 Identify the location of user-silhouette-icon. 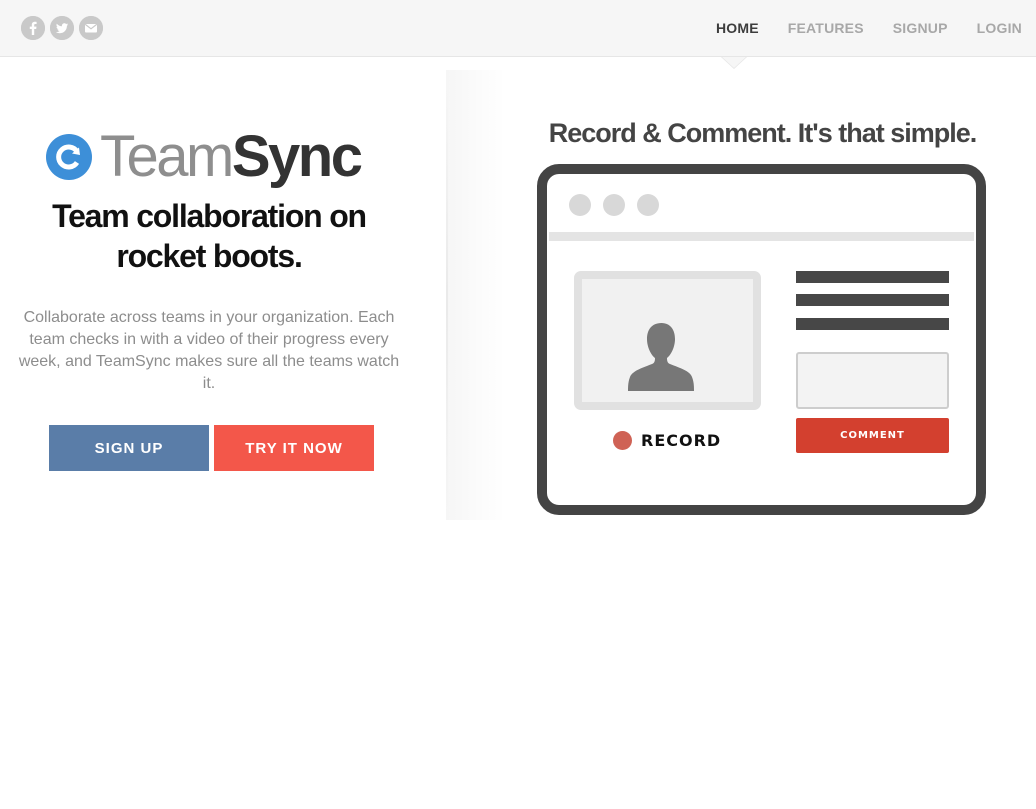
(661, 357).